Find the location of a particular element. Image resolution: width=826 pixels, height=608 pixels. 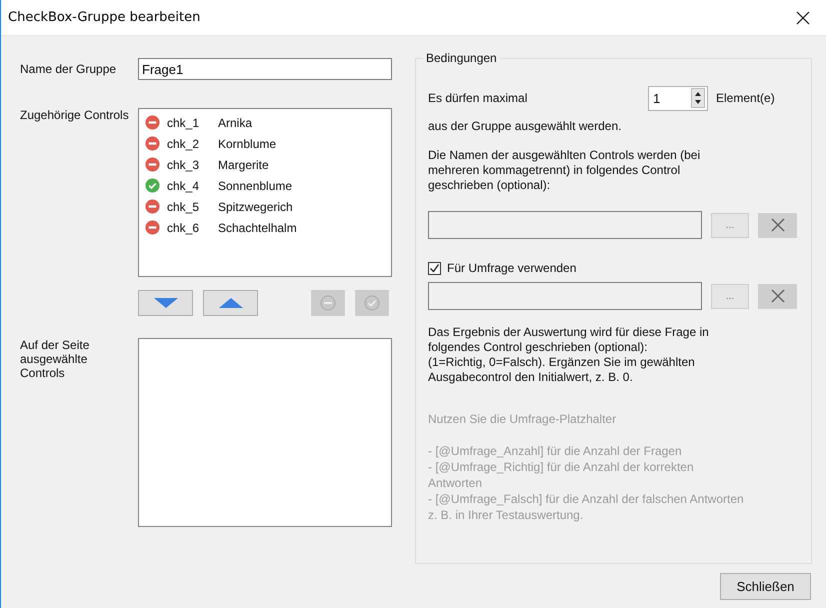

control-name: chk_2 is located at coordinates (183, 143).